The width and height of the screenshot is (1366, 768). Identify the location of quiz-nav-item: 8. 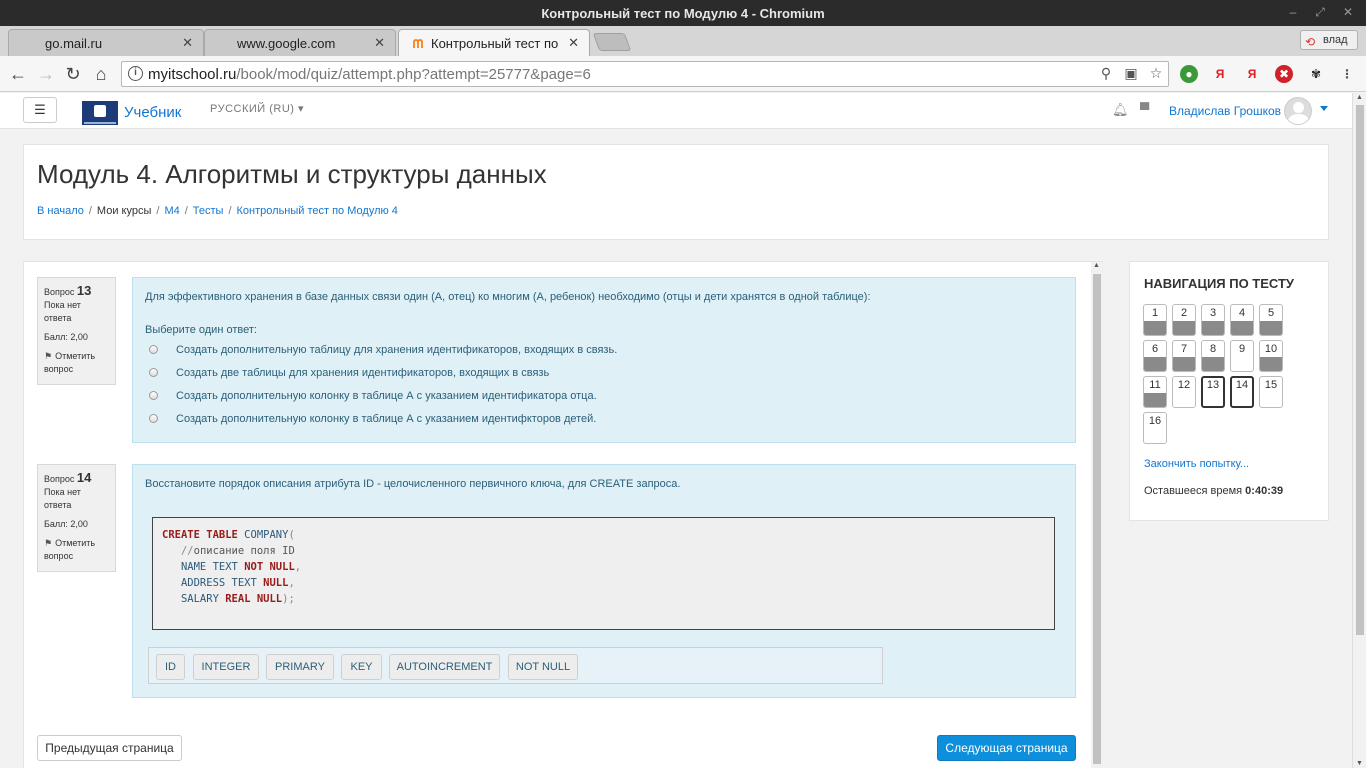
(1213, 356).